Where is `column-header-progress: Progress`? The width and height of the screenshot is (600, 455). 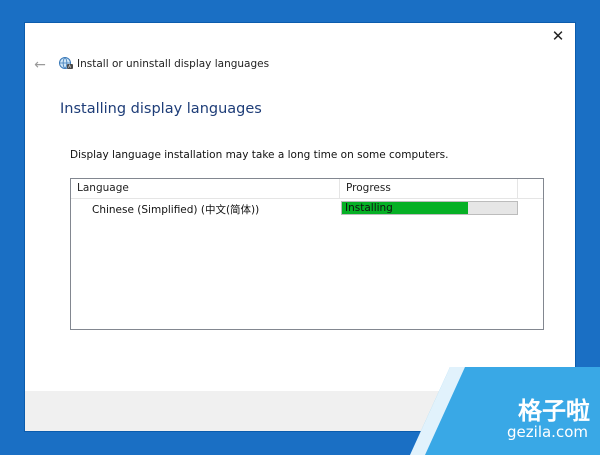 column-header-progress: Progress is located at coordinates (429, 188).